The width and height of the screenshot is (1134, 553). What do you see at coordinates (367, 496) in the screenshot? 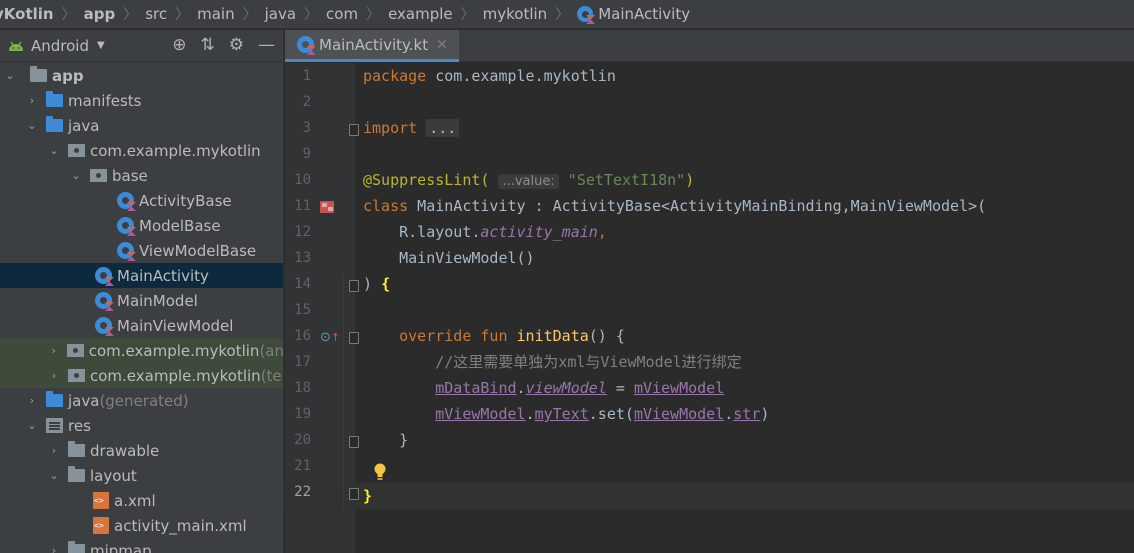
I see `code-line-22: }` at bounding box center [367, 496].